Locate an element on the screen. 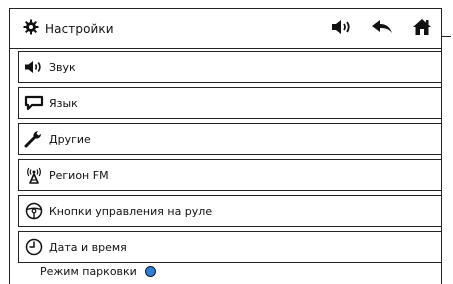  menu-item-other: Другие is located at coordinates (230, 139).